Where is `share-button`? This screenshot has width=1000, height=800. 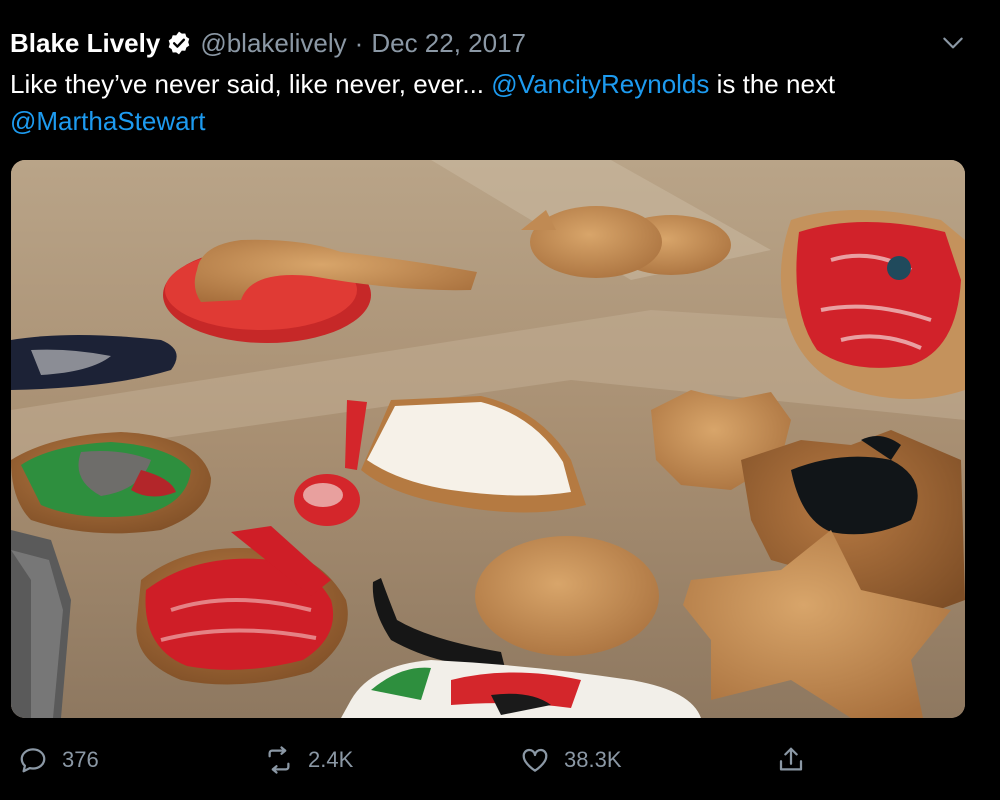
share-button is located at coordinates (798, 760).